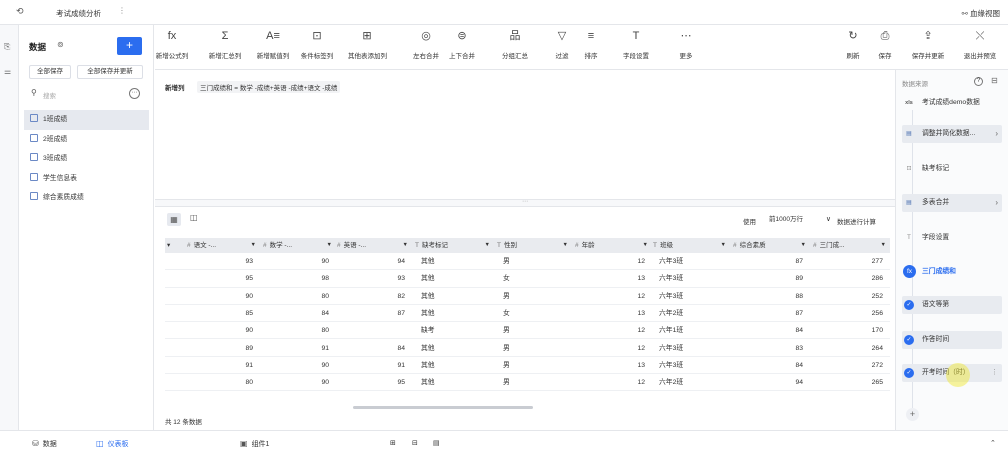 This screenshot has height=456, width=1008. I want to click on collapse-up-icon: ⌃, so click(993, 443).